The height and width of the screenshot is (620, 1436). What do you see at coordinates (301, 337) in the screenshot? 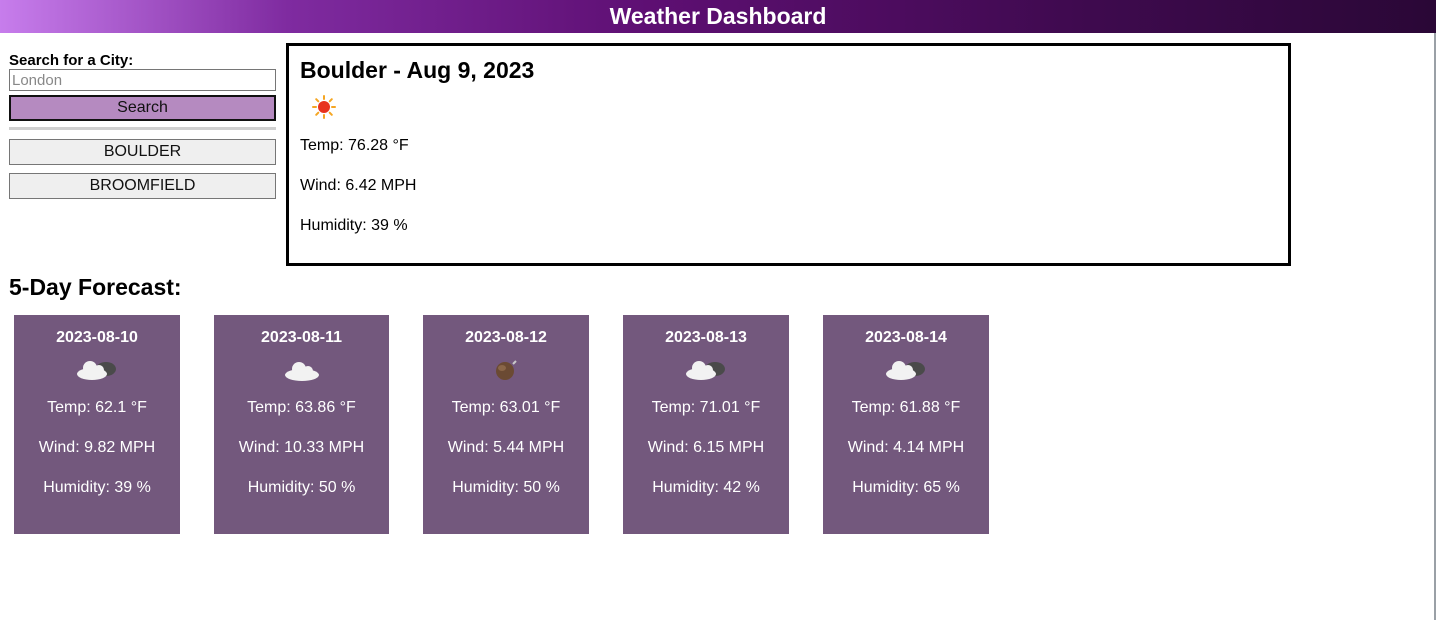
I see `forecast-date: 2023-08-11` at bounding box center [301, 337].